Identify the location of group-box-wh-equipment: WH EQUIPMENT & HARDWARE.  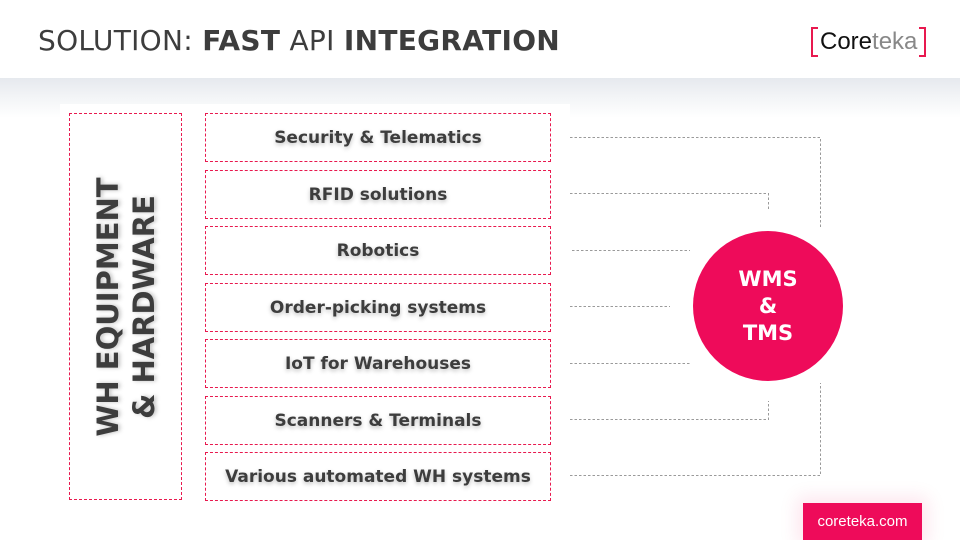
(125, 306).